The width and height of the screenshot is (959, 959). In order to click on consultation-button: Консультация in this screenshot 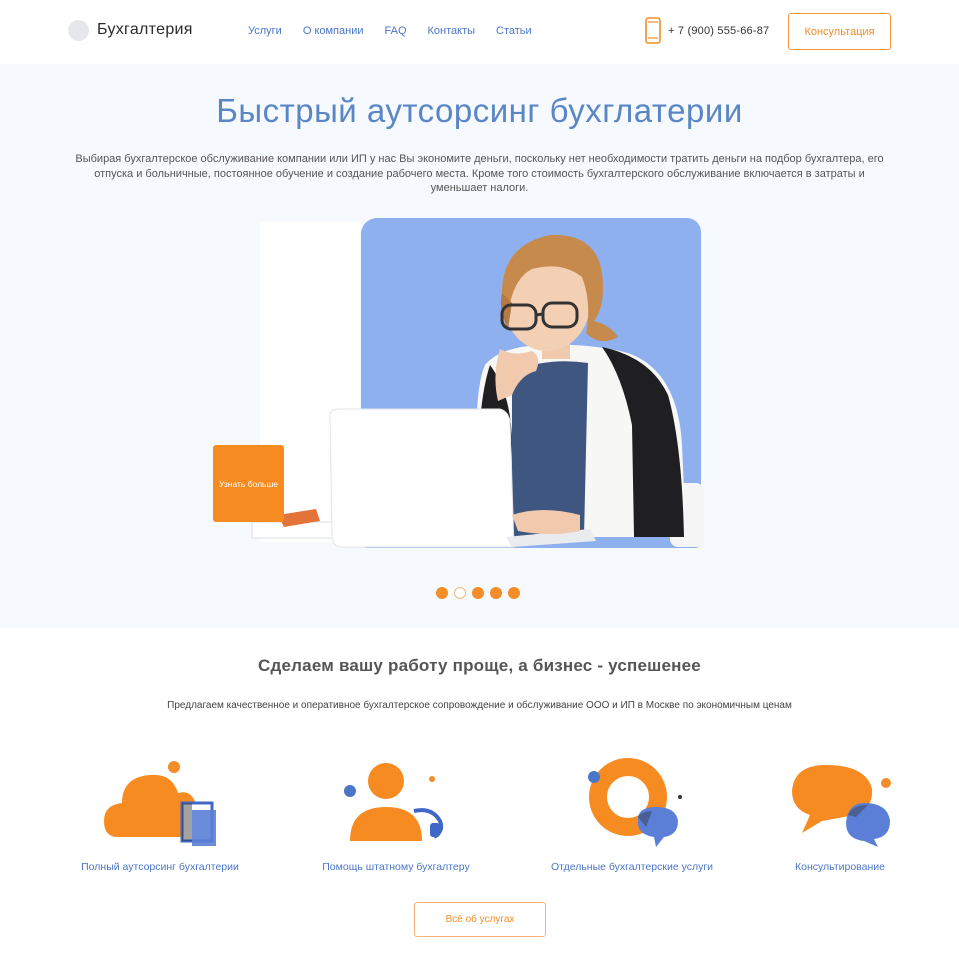, I will do `click(839, 31)`.